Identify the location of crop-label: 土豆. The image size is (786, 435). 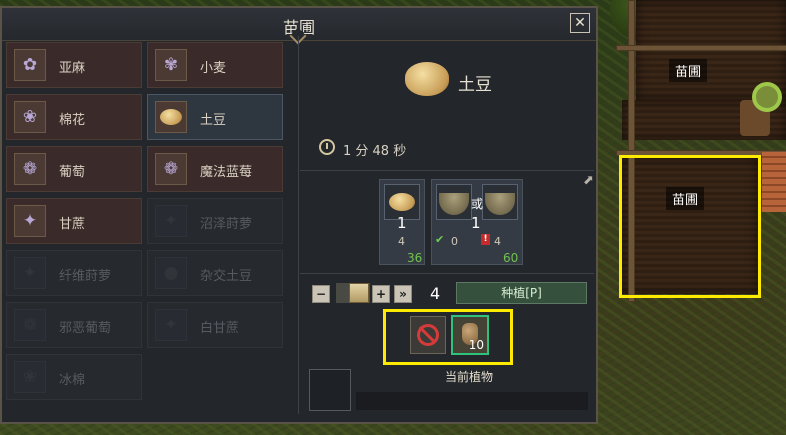
(213, 120).